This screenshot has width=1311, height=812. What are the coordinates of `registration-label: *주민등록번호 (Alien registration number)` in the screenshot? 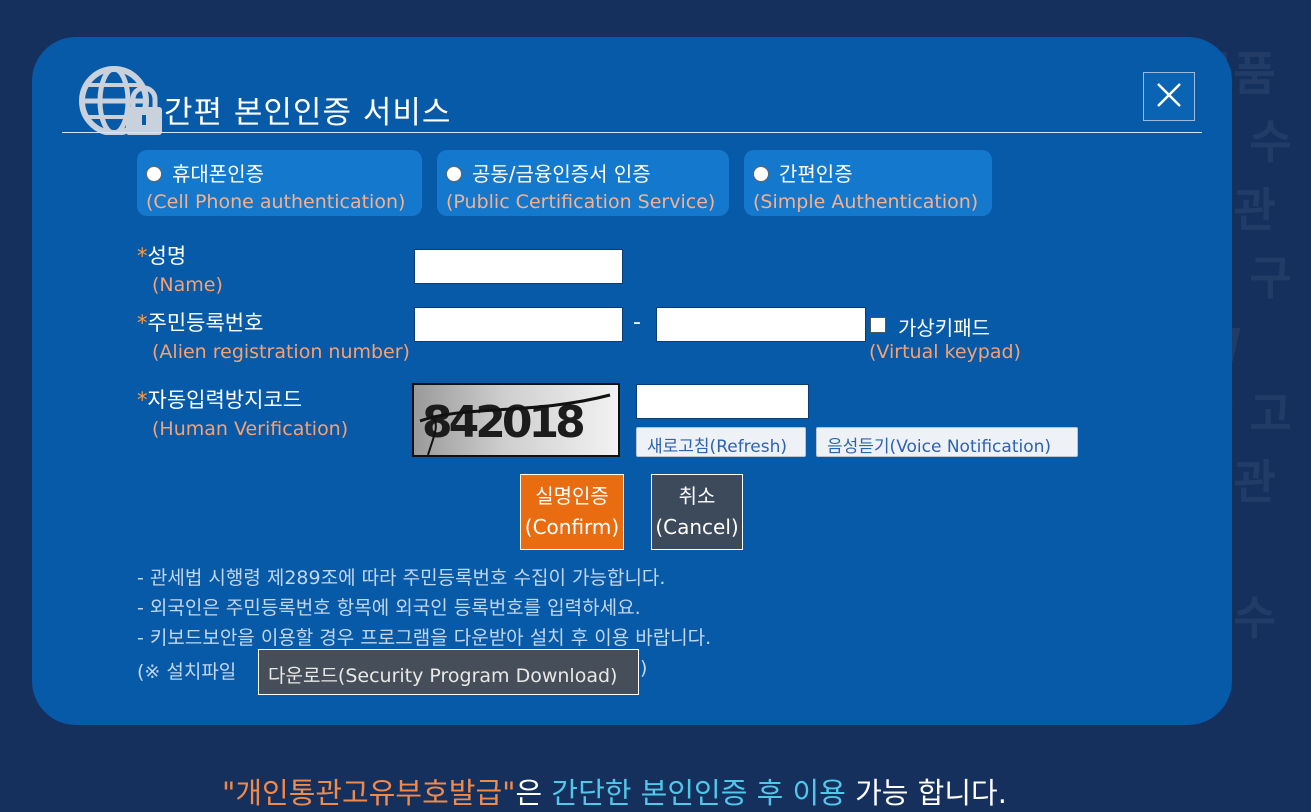 It's located at (273, 335).